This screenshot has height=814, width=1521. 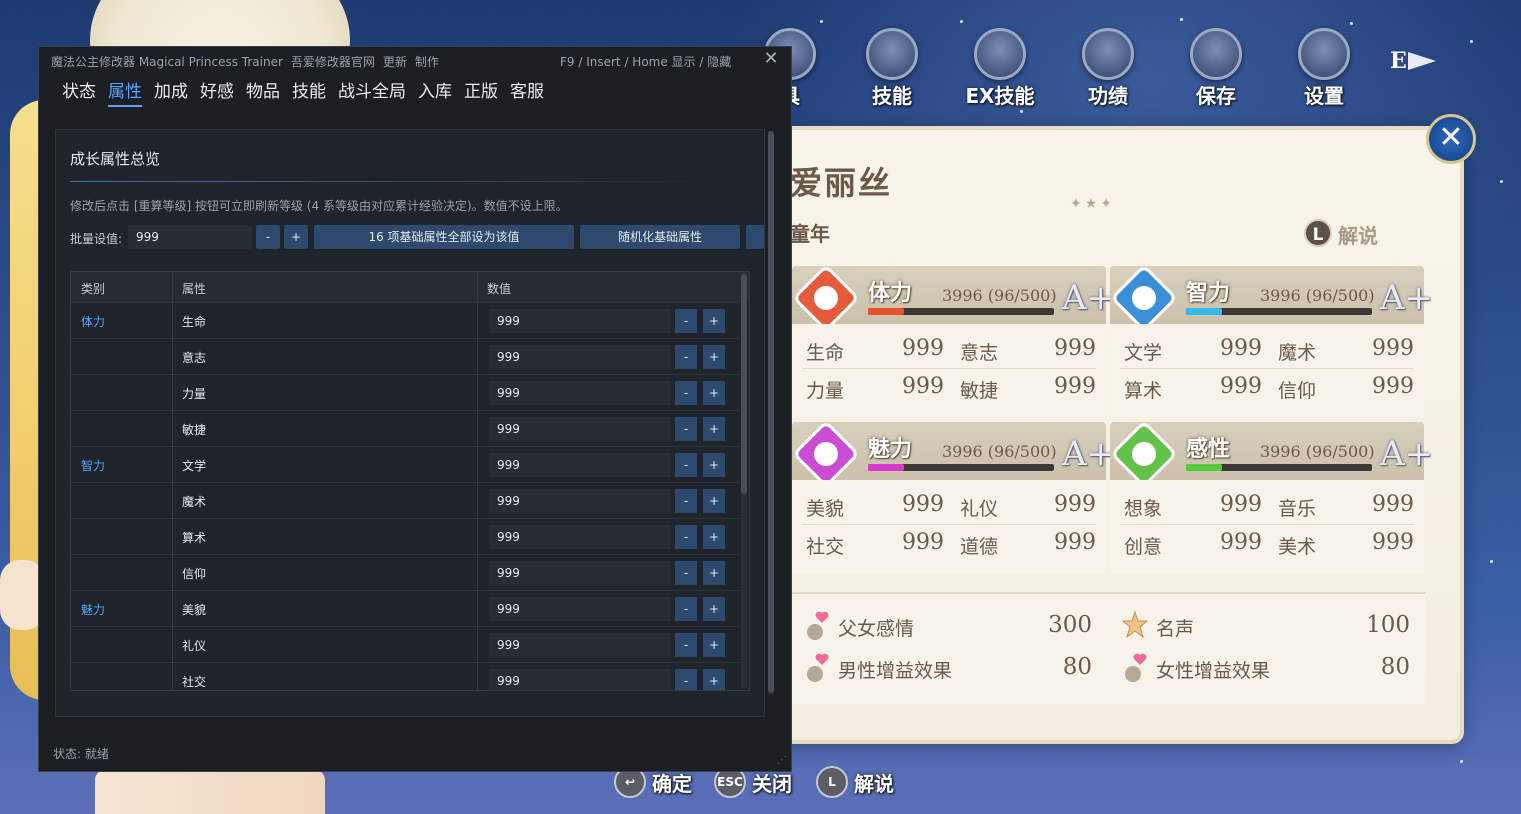 I want to click on top-menu-item: 保存, so click(x=1216, y=68).